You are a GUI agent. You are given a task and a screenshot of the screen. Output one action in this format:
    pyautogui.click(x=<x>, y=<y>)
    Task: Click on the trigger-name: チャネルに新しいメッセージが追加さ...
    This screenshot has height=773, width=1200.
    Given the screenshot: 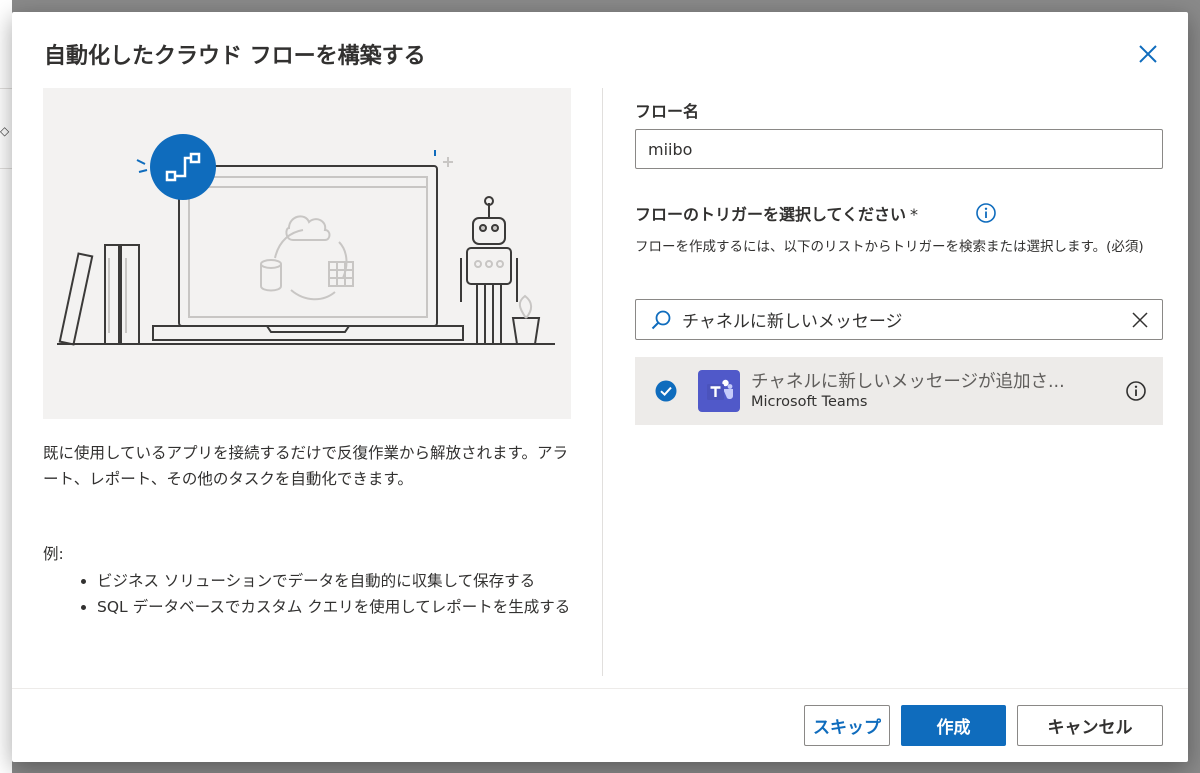 What is the action you would take?
    pyautogui.click(x=908, y=382)
    